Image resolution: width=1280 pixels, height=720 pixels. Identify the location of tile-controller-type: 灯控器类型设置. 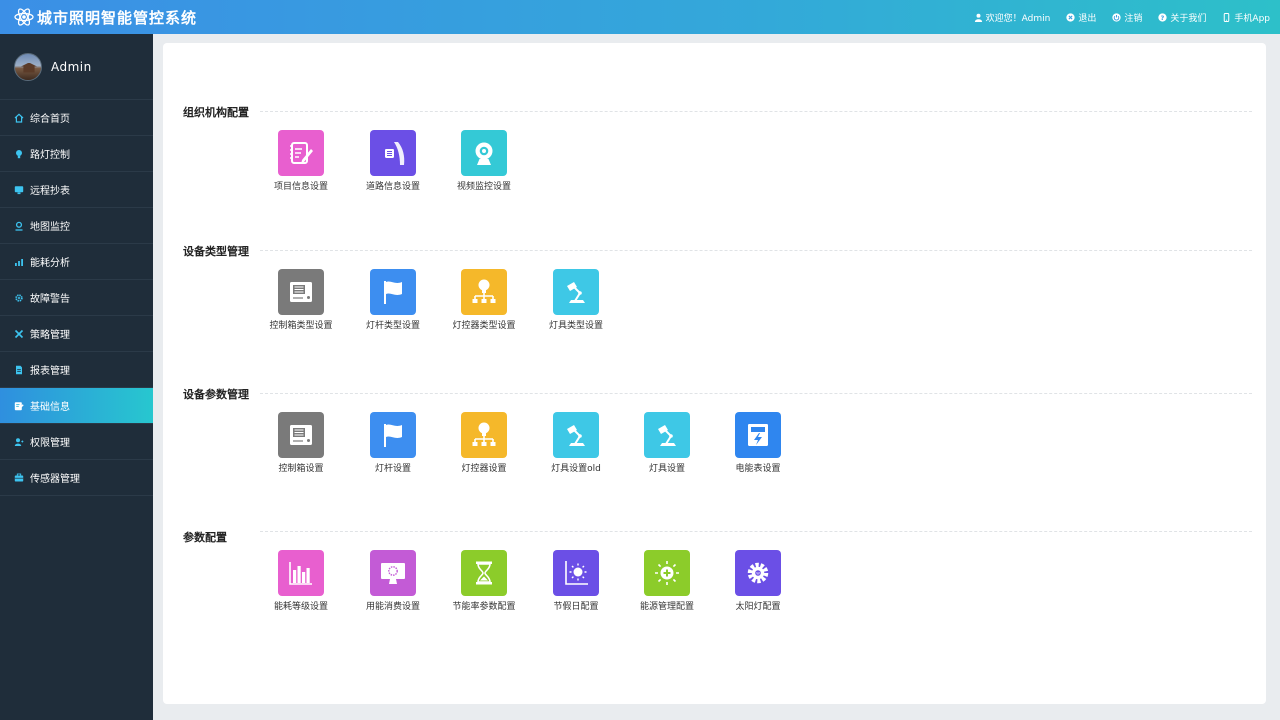
(484, 300).